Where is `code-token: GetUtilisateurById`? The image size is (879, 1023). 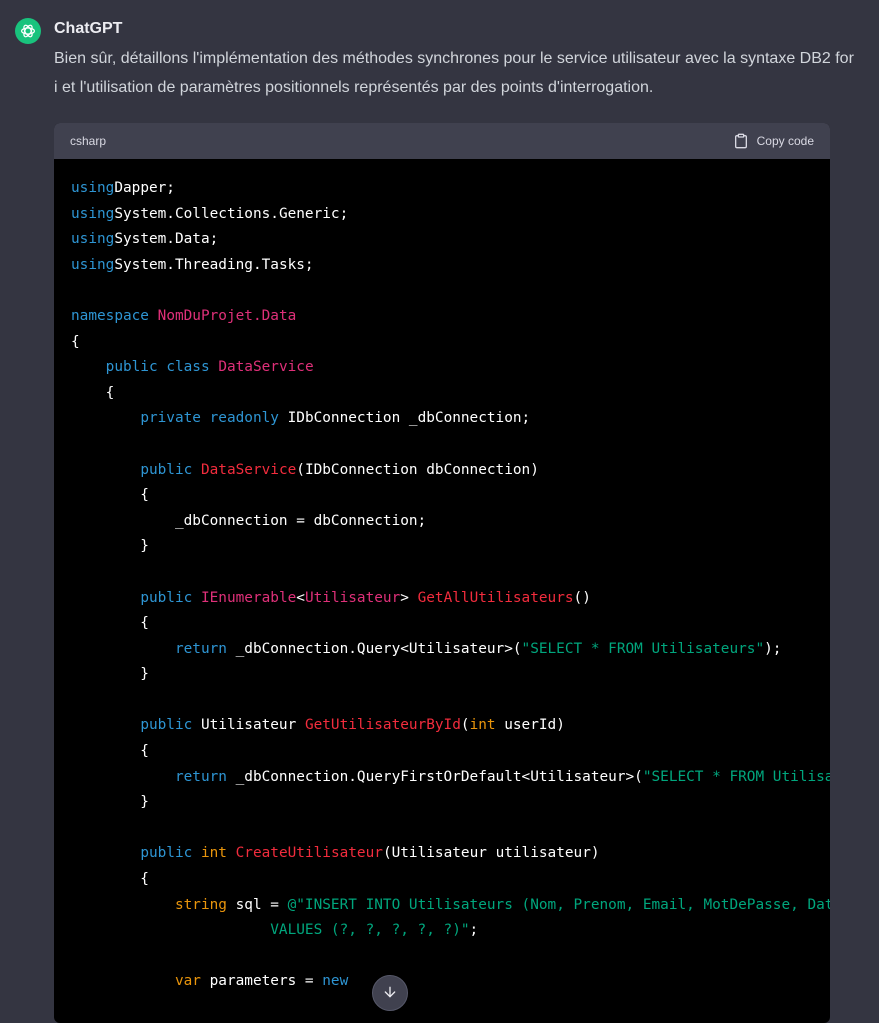
code-token: GetUtilisateurById is located at coordinates (382, 725).